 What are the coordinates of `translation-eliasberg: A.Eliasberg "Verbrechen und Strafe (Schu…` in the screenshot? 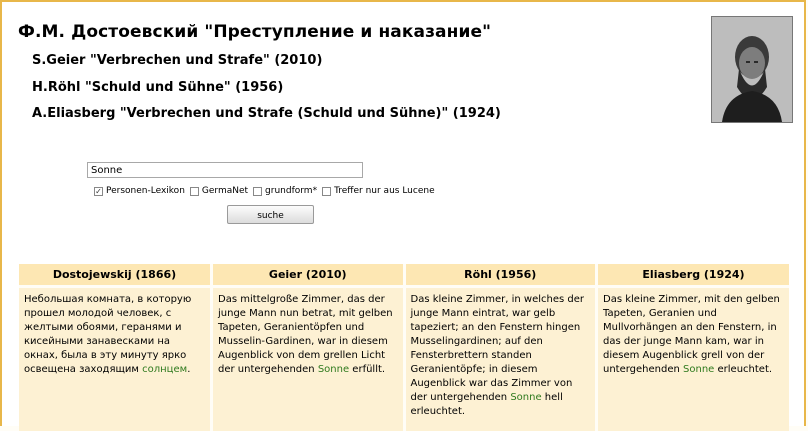 It's located at (266, 113).